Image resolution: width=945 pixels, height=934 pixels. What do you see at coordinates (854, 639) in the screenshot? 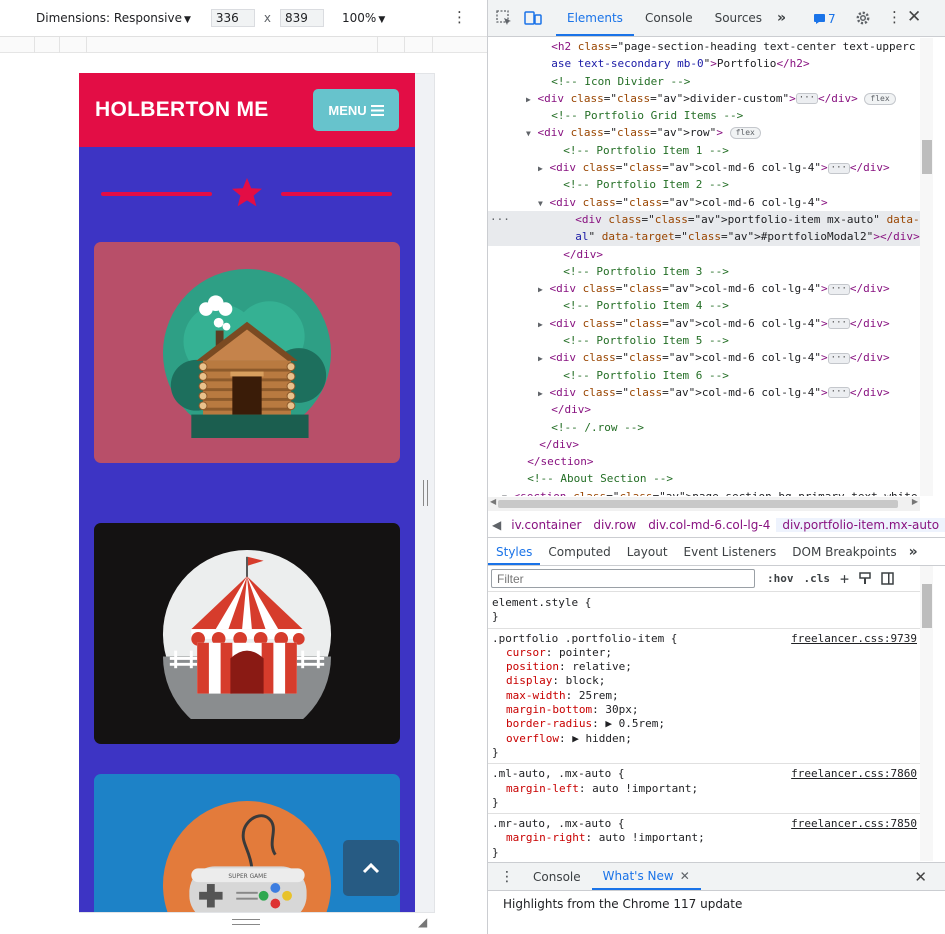
I see `css-source-link: freelancer.css:9739` at bounding box center [854, 639].